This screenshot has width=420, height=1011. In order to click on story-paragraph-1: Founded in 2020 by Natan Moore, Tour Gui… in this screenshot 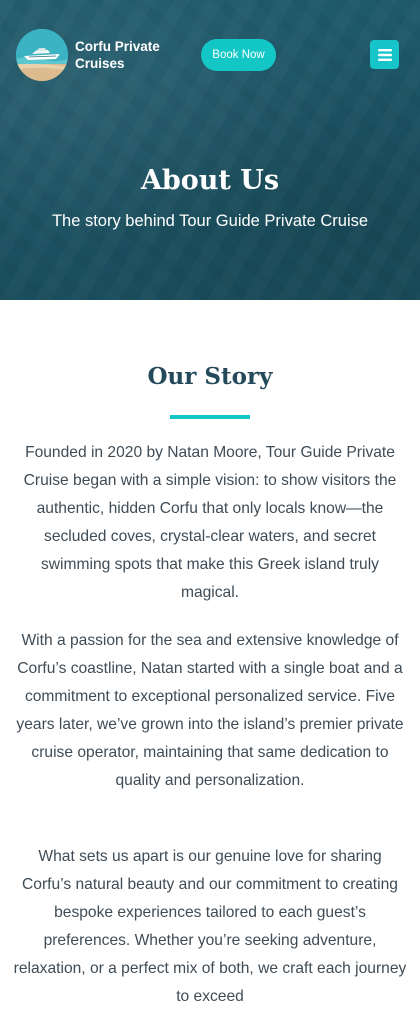, I will do `click(210, 522)`.